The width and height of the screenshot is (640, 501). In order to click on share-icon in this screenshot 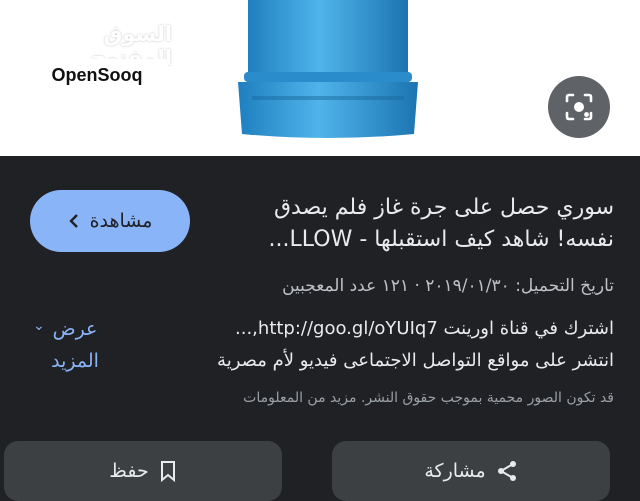, I will do `click(506, 471)`.